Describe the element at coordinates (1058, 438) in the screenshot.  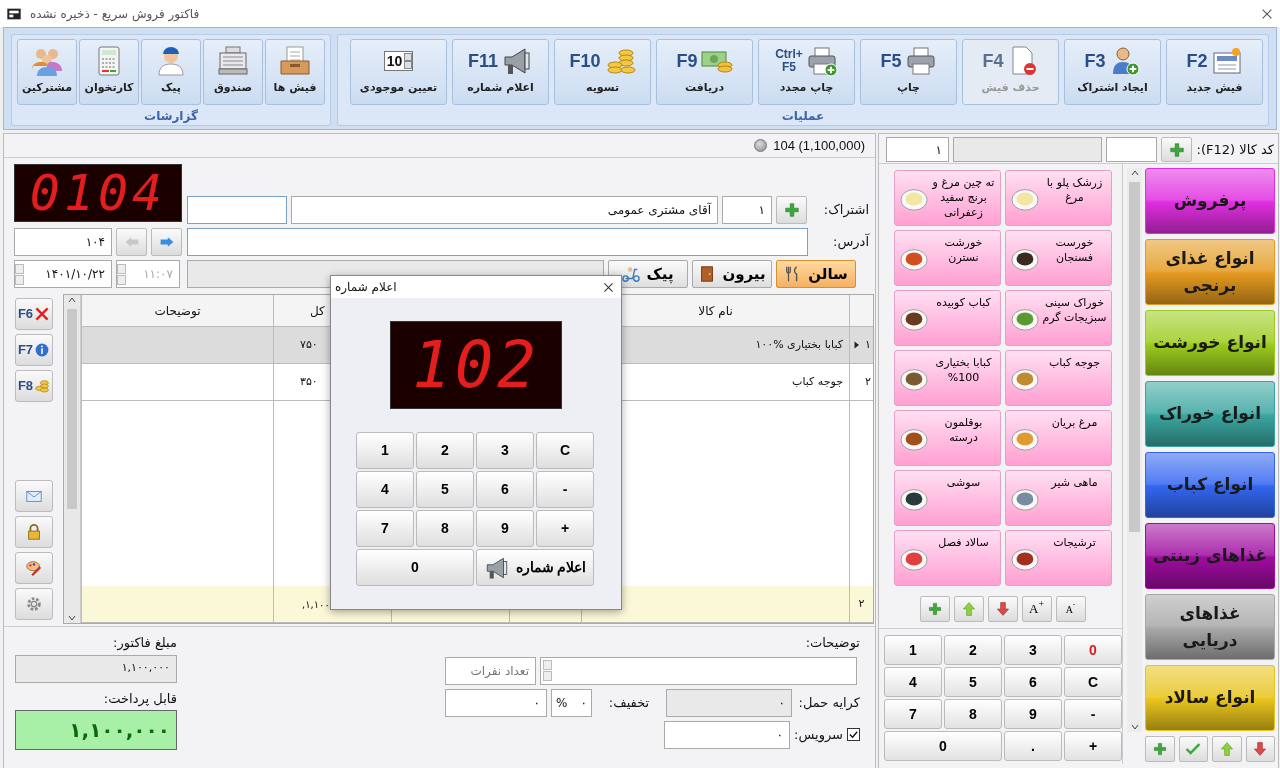
I see `product-button: مرغ بریان` at that location.